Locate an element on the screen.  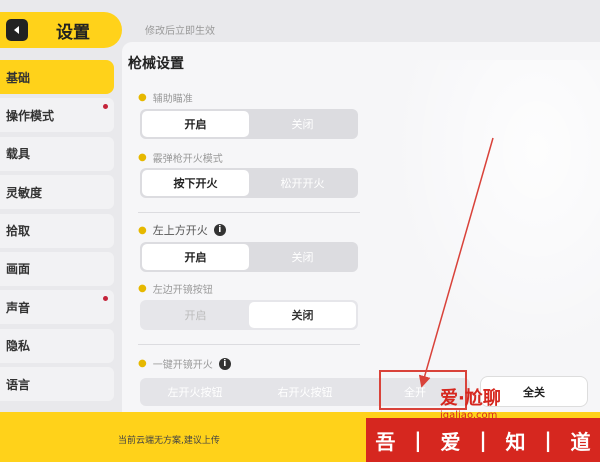
settings-title-bar: 设置 is located at coordinates (61, 30).